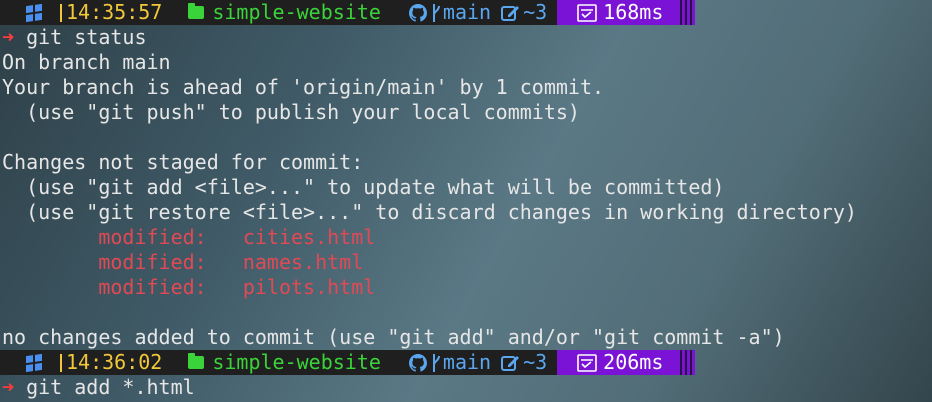 The height and width of the screenshot is (402, 932). I want to click on modified-file-line: modified: names.html, so click(183, 262).